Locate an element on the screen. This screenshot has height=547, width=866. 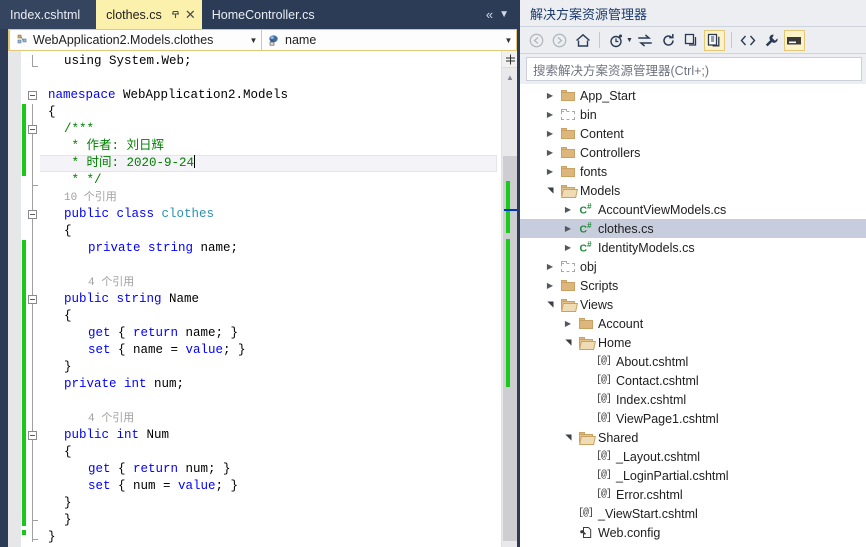
tree-item: [@] Error.cshtml is located at coordinates (693, 494).